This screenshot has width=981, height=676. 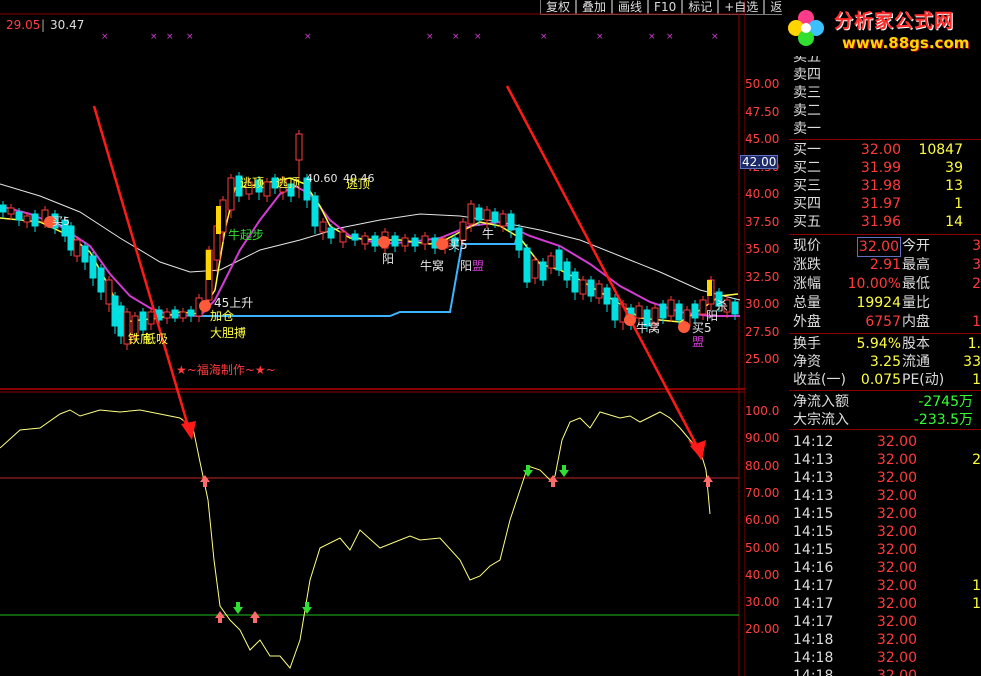 What do you see at coordinates (880, 150) in the screenshot?
I see `buy-price: 32.00` at bounding box center [880, 150].